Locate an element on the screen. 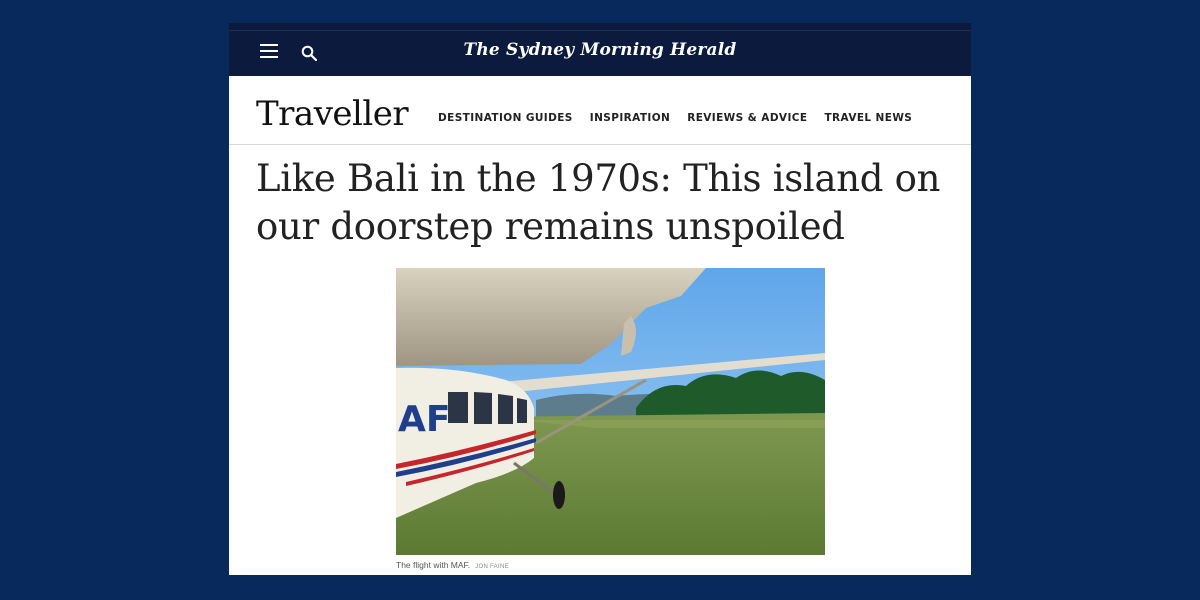 Image resolution: width=1200 pixels, height=600 pixels. nav-destination-guides: DESTINATION GUIDES is located at coordinates (505, 118).